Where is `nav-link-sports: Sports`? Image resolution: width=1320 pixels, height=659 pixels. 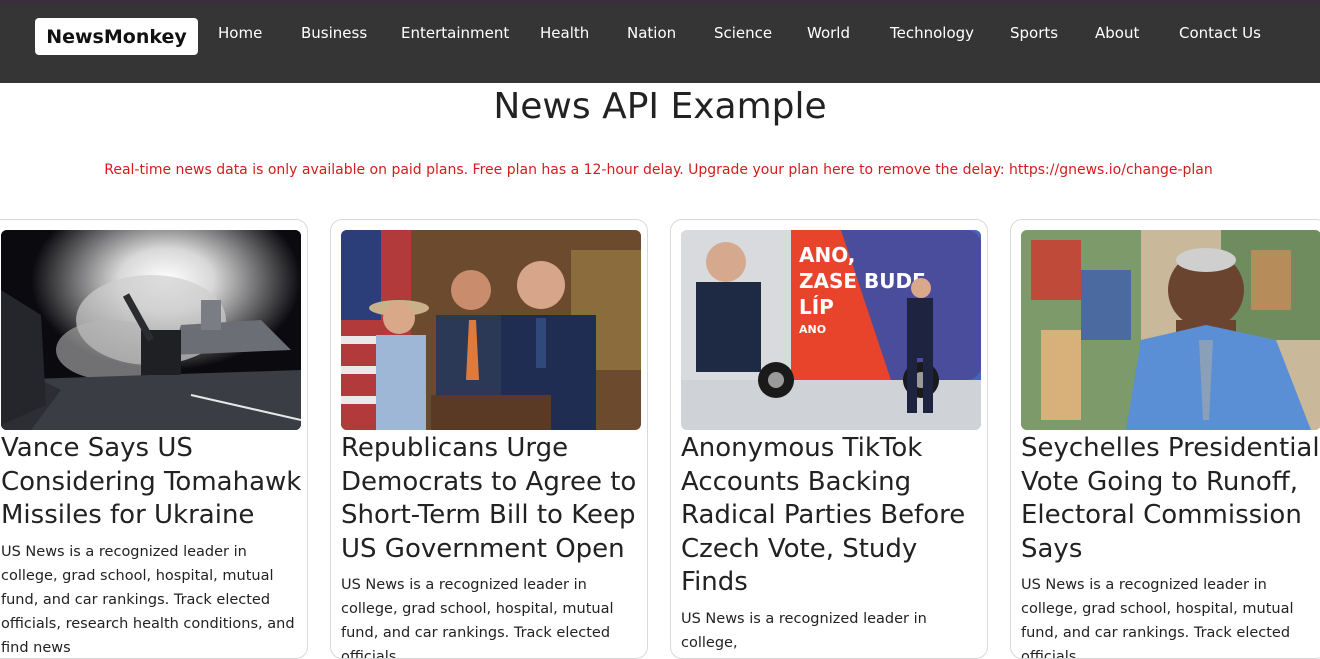
nav-link-sports: Sports is located at coordinates (1034, 33).